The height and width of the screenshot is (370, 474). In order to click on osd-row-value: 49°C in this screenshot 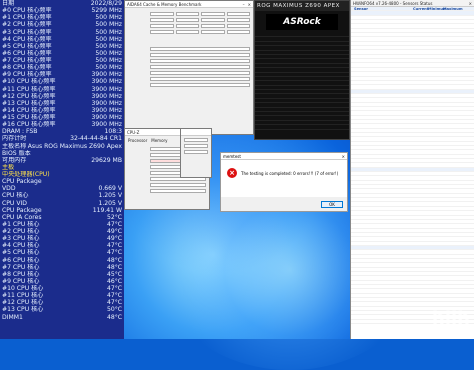, I will do `click(114, 239)`.